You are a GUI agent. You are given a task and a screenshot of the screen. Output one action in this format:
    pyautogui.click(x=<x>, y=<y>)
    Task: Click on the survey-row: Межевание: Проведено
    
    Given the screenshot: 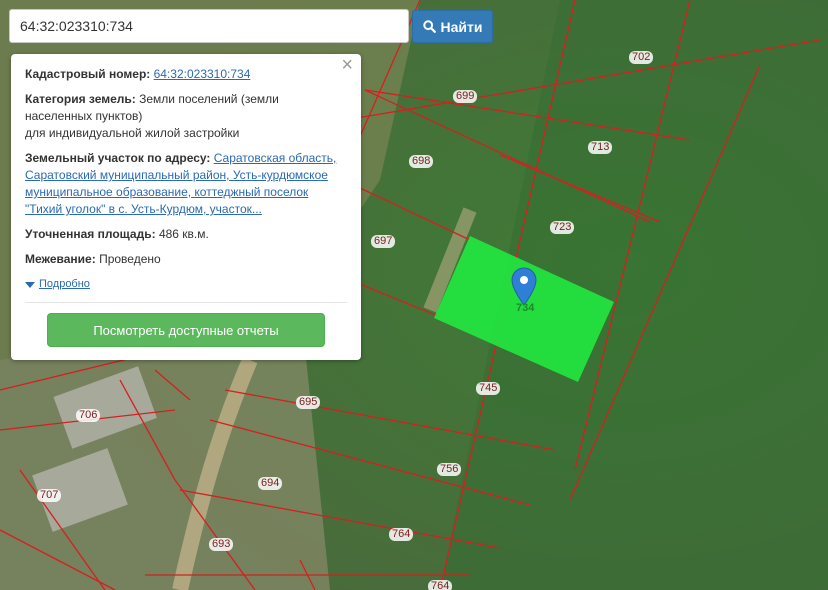 What is the action you would take?
    pyautogui.click(x=186, y=259)
    